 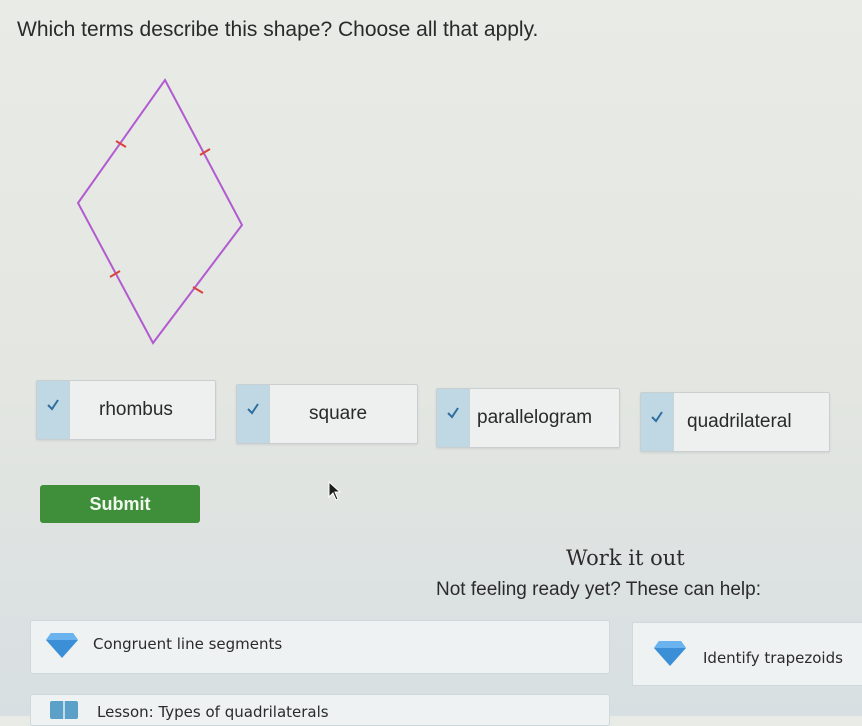 I want to click on choice-quadrilateral: quadrilateral, so click(x=735, y=422).